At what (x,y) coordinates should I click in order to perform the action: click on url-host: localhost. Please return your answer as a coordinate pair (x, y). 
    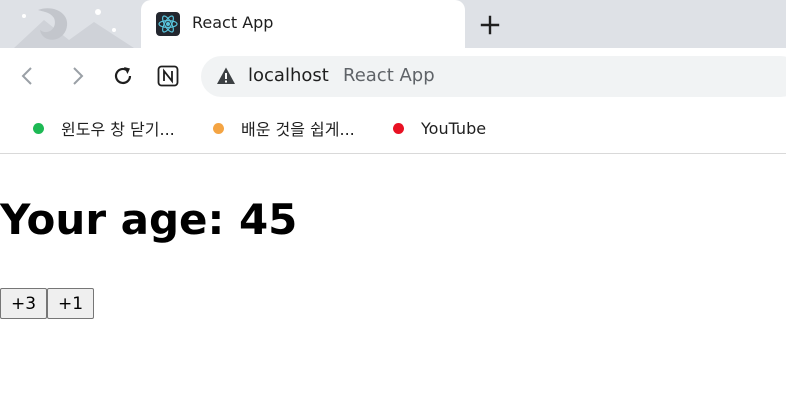
    Looking at the image, I should click on (288, 75).